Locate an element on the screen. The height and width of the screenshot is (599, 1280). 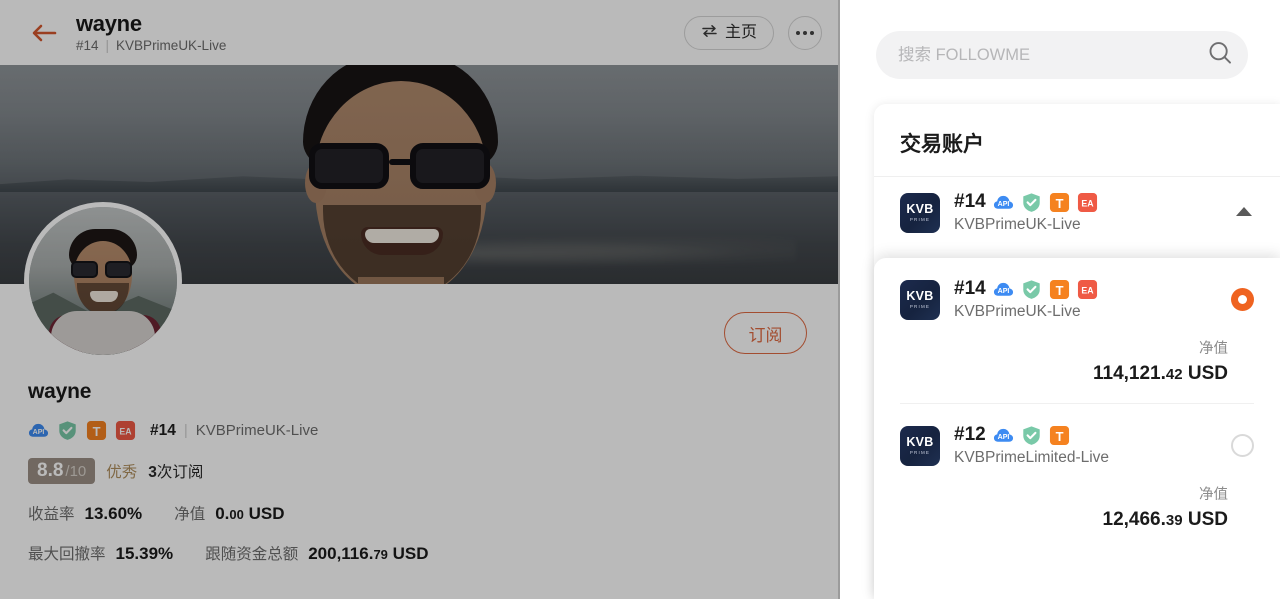
rating-score: 8.8 is located at coordinates (50, 470).